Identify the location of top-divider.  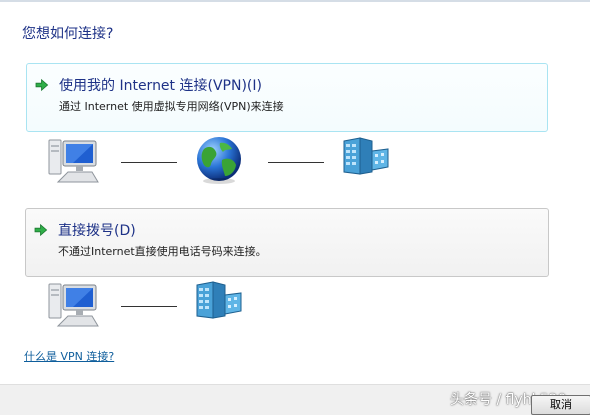
(295, 1).